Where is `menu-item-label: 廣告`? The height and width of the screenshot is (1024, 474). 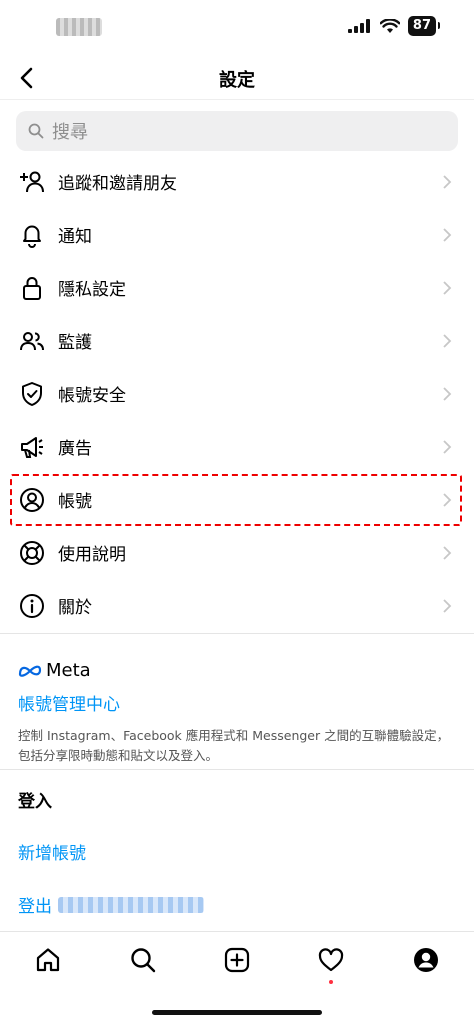 menu-item-label: 廣告 is located at coordinates (75, 449).